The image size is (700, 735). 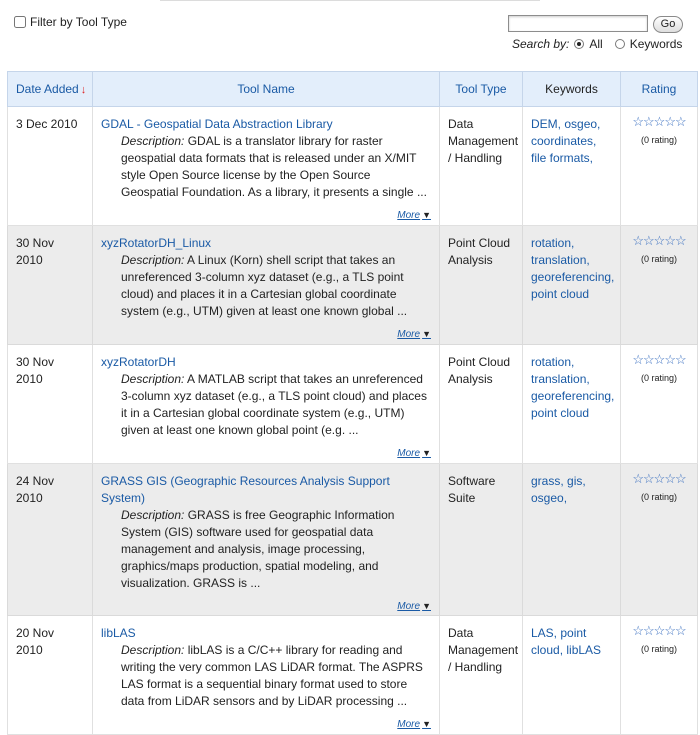 I want to click on tool-name-link: libLAS, so click(x=266, y=633).